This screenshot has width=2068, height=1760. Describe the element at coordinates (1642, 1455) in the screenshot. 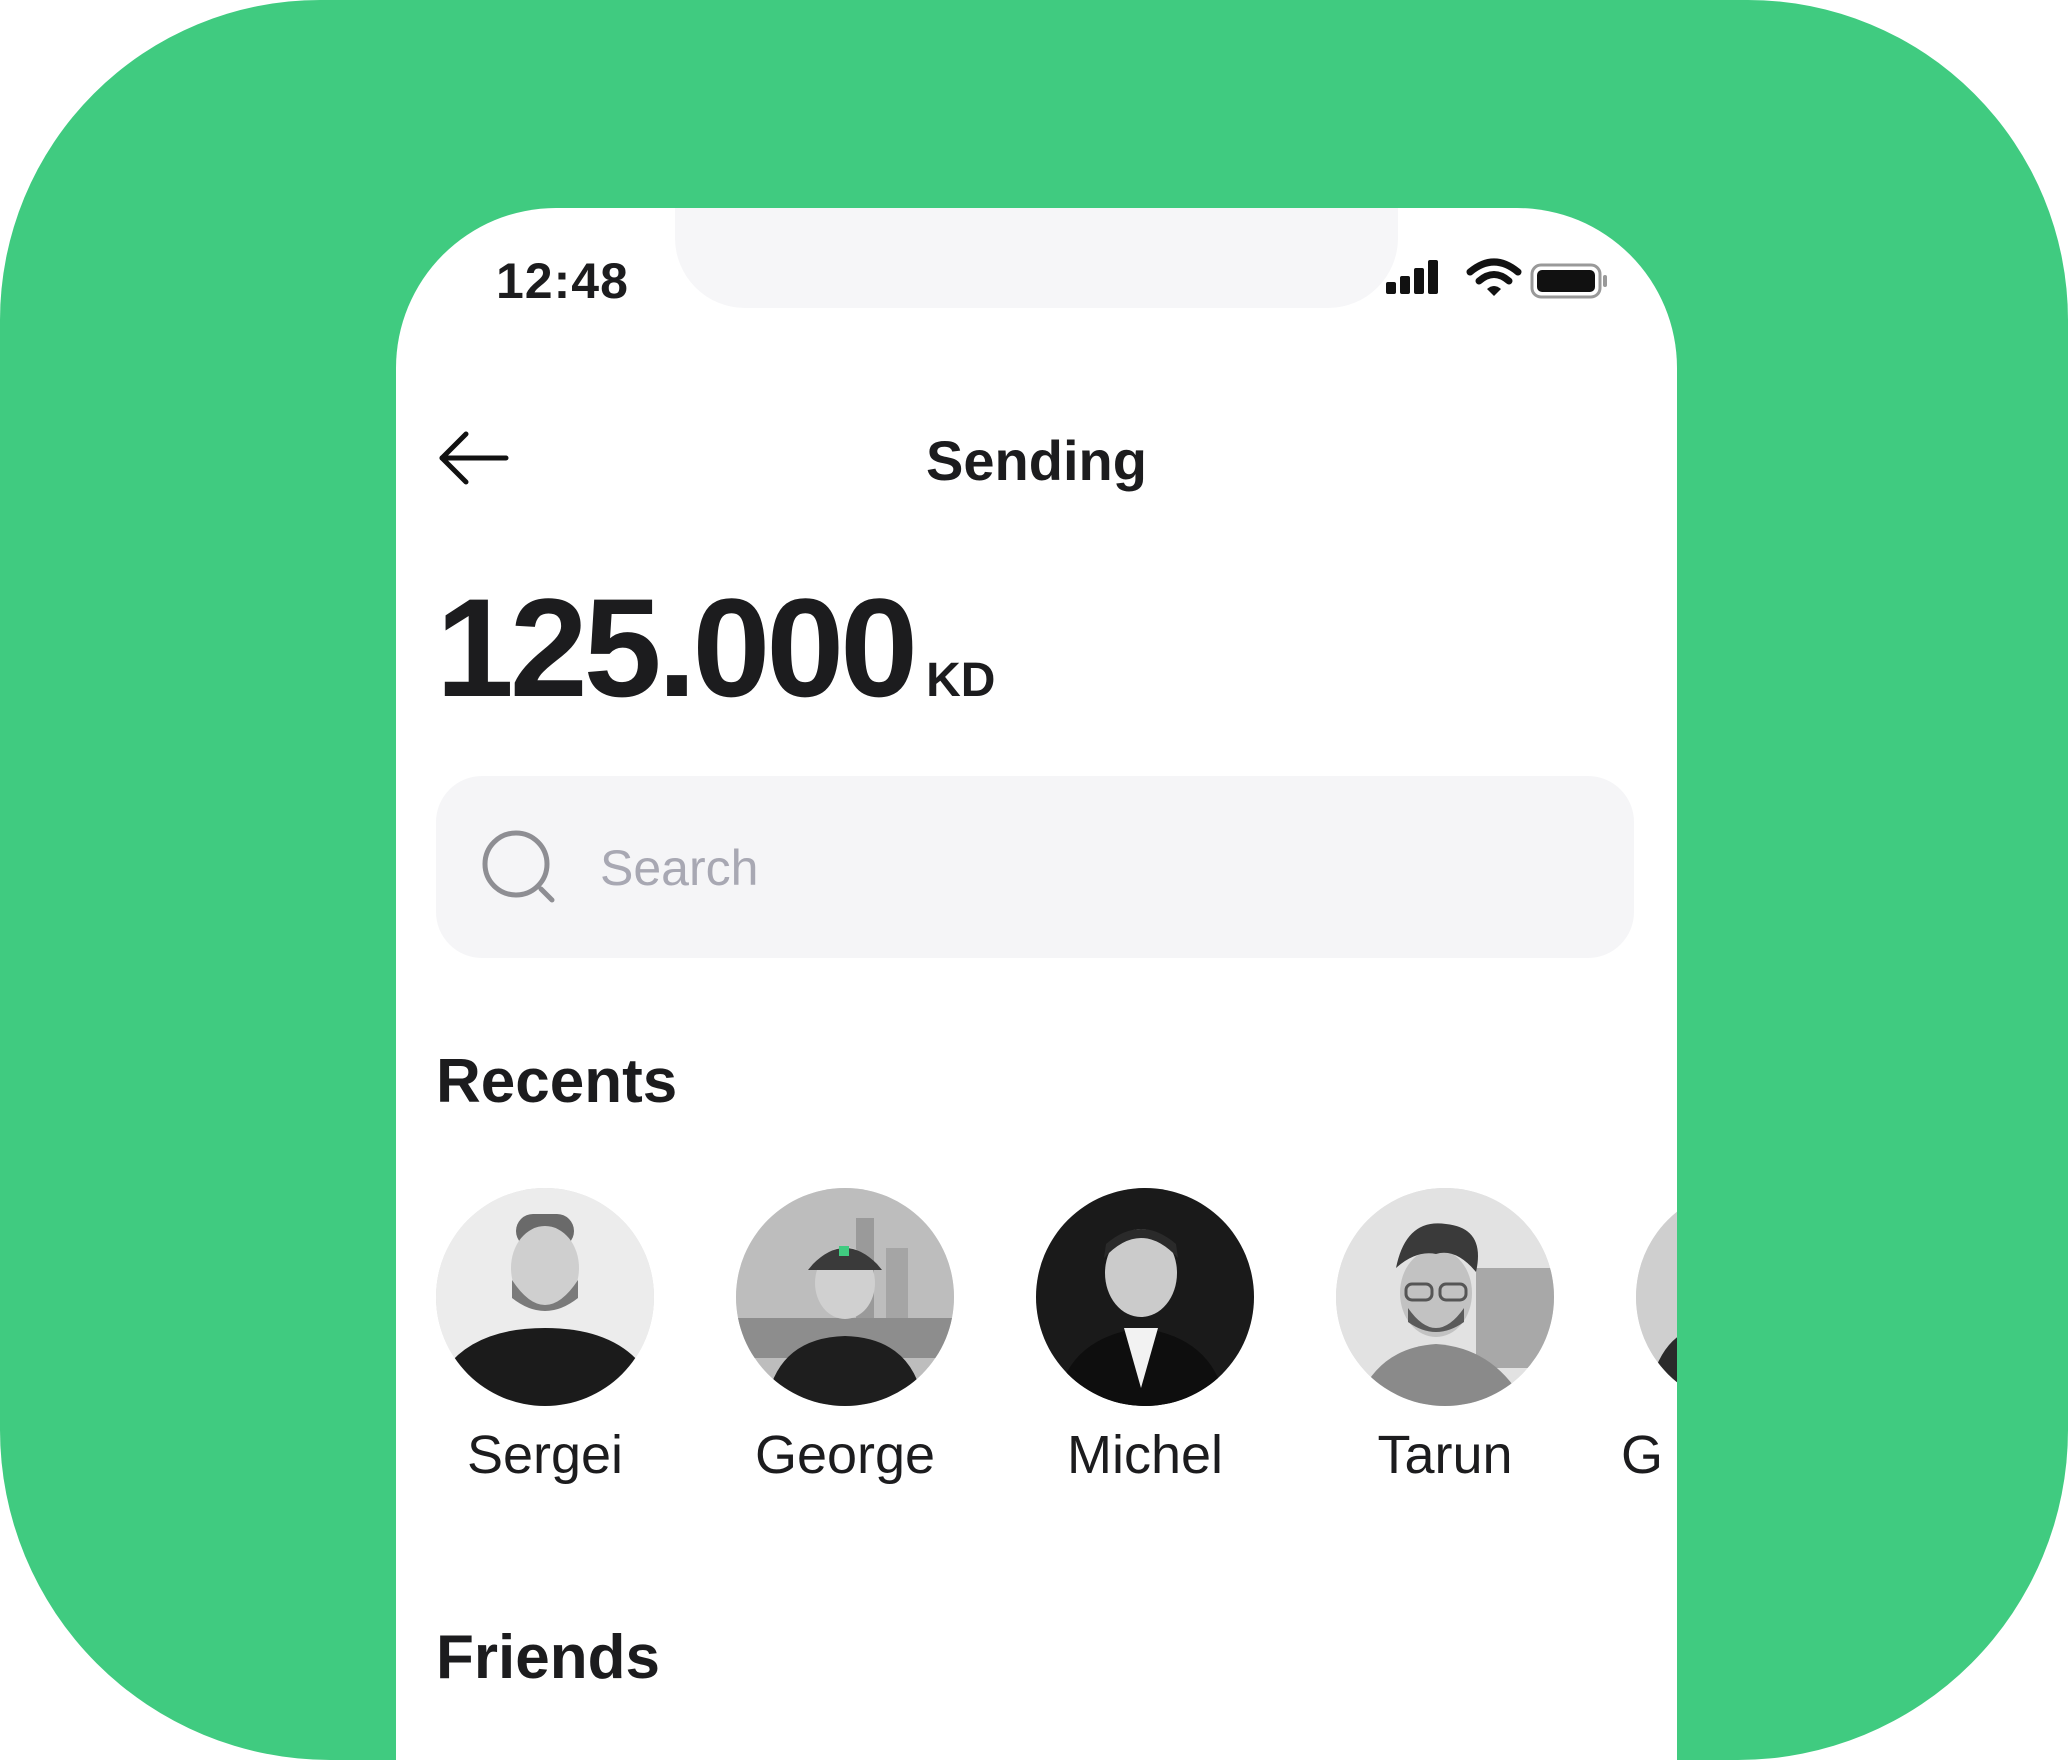

I see `contact-name: G` at that location.